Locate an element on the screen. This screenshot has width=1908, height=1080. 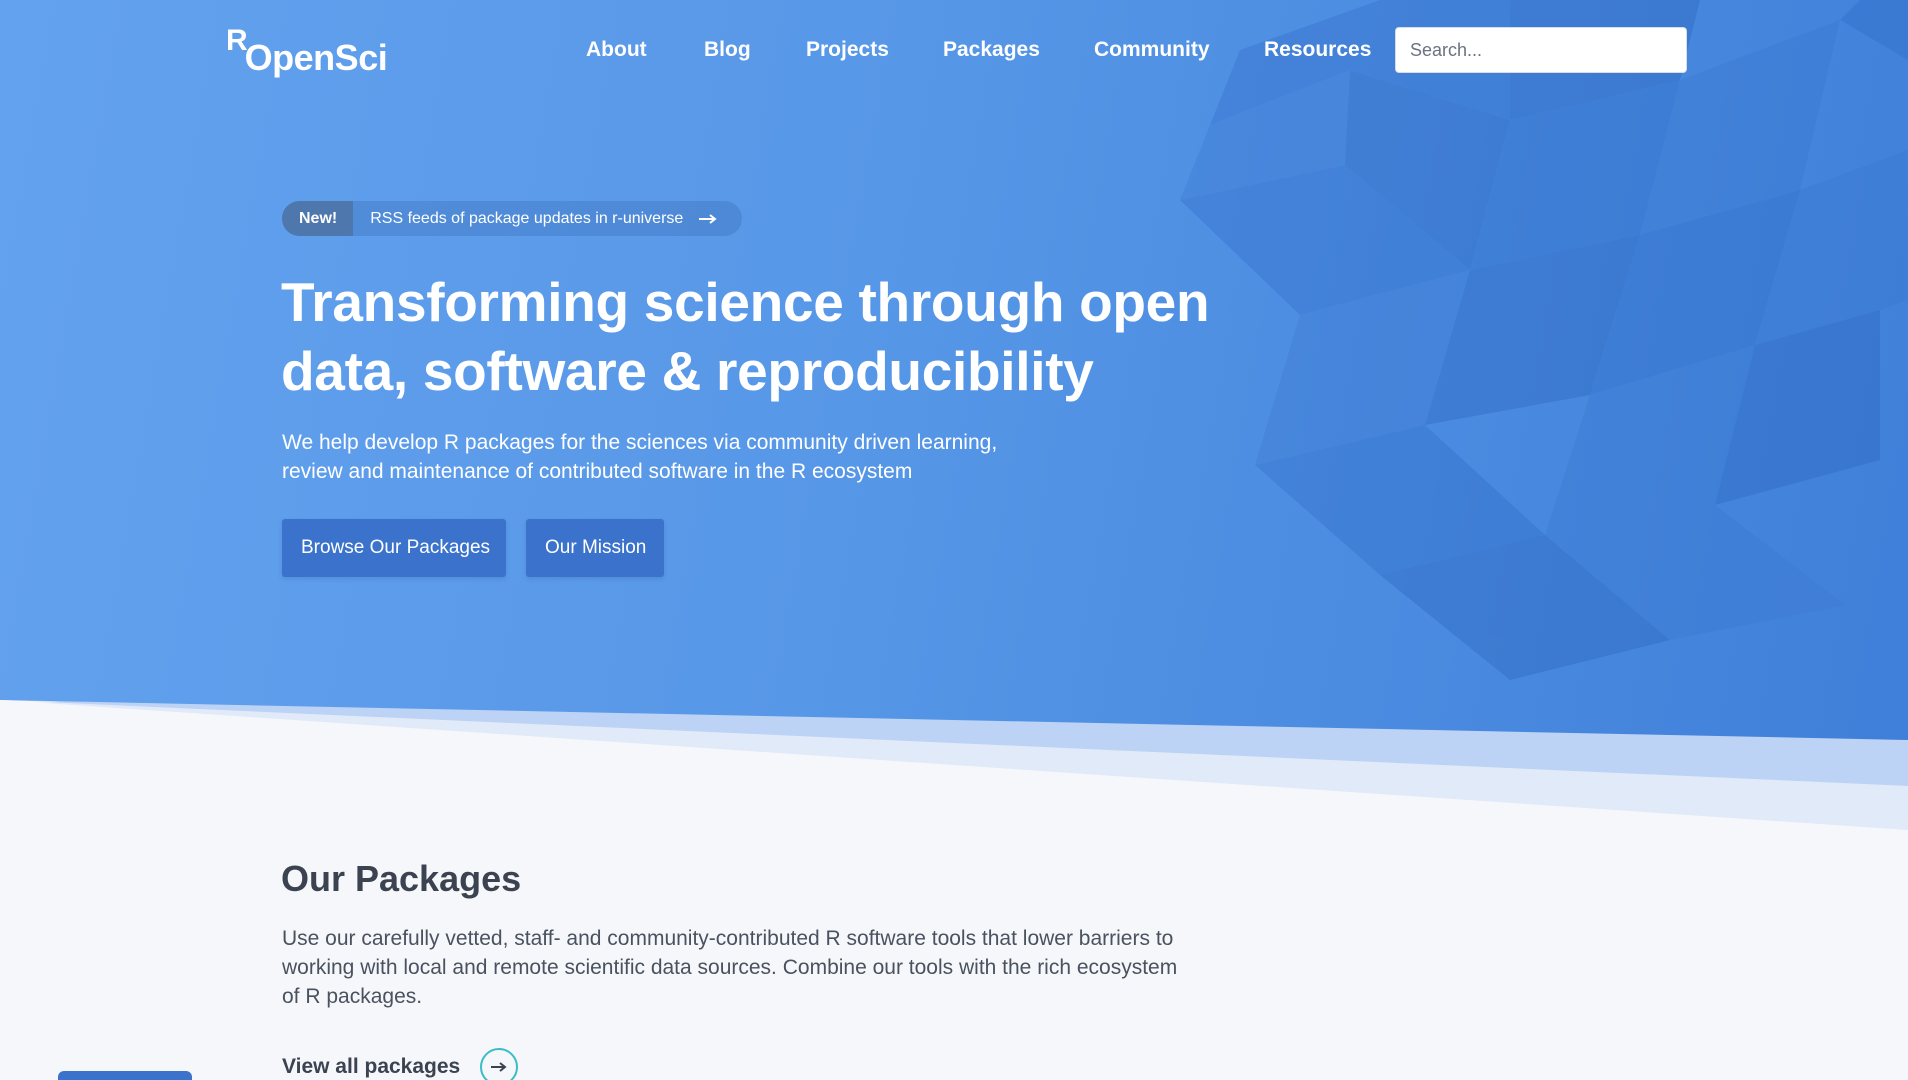
nav-item-resources: Resources is located at coordinates (1317, 50).